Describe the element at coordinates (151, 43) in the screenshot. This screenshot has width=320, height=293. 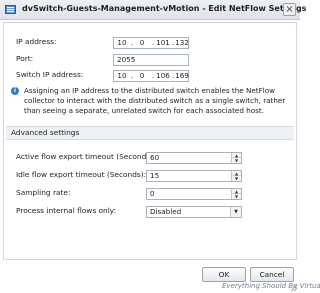
I see `ip-address-field: 10 . 0 . 101 . 132` at that location.